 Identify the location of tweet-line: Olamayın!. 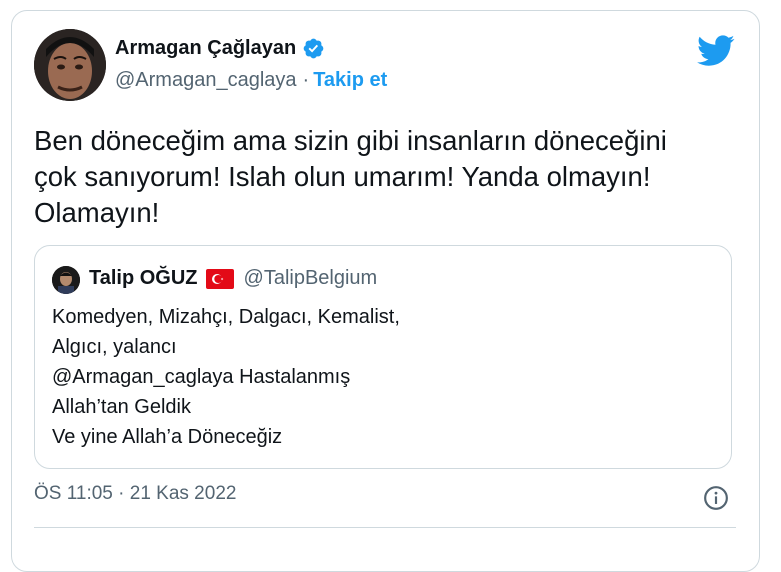
(97, 212).